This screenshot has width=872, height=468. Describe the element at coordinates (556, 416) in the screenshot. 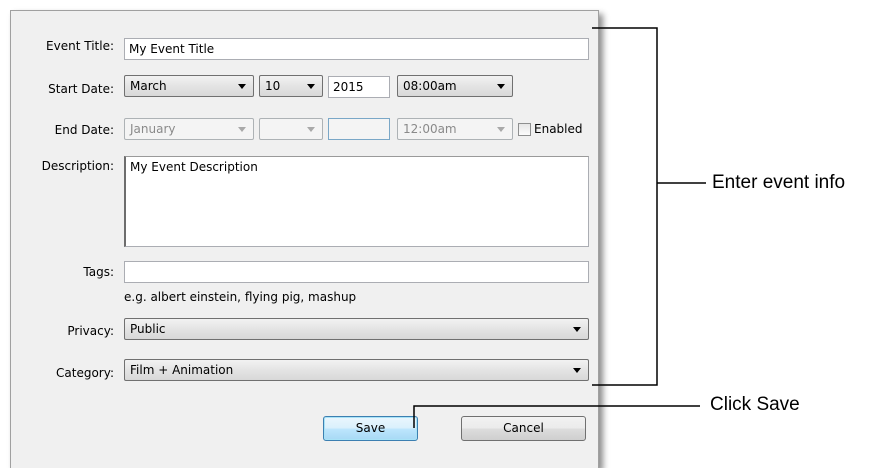

I see `click-save-connector` at that location.